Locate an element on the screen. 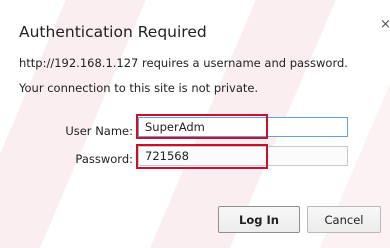  password-label: Password: is located at coordinates (104, 159).